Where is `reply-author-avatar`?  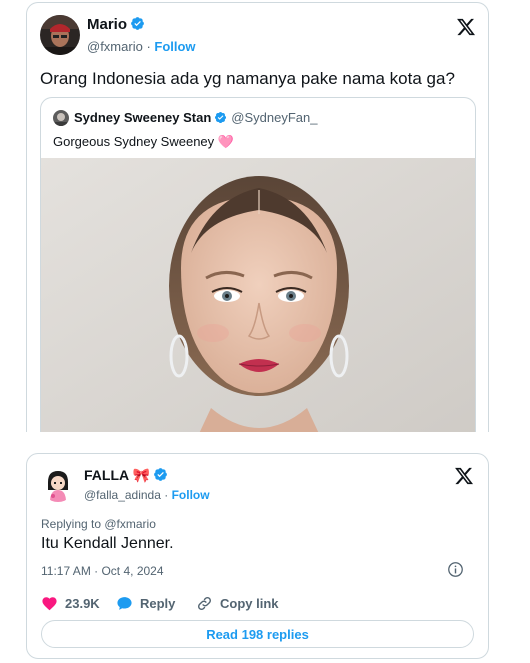
reply-author-avatar is located at coordinates (58, 485).